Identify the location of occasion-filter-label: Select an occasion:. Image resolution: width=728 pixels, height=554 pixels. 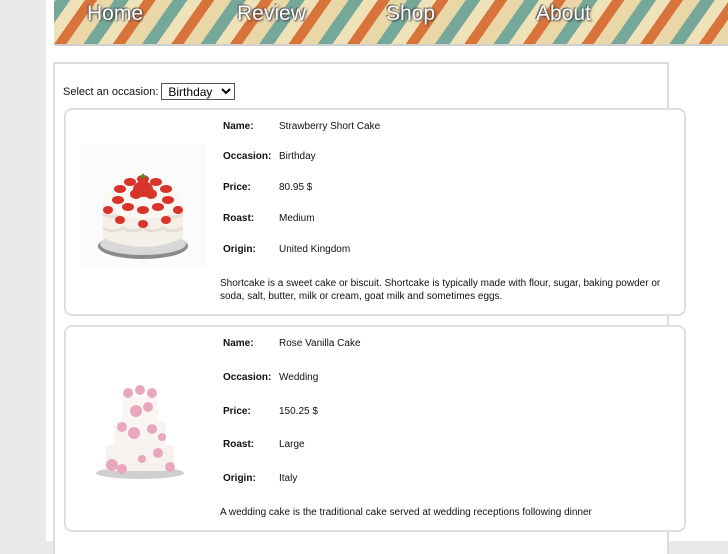
(111, 91).